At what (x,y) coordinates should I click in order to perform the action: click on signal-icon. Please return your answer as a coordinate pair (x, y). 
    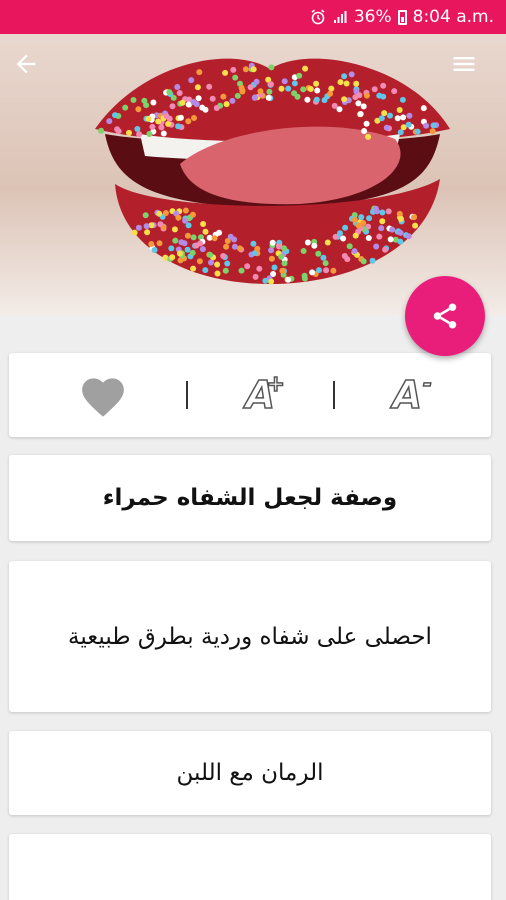
    Looking at the image, I should click on (340, 17).